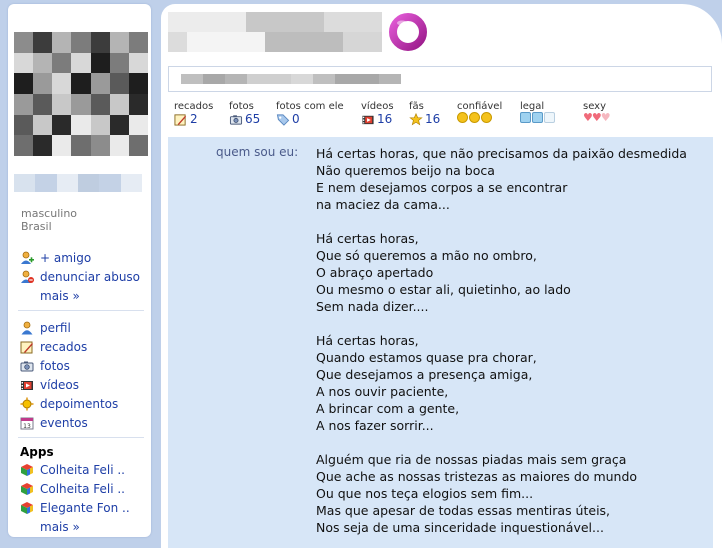 The height and width of the screenshot is (548, 722). Describe the element at coordinates (310, 113) in the screenshot. I see `stat-fotos-com-ele: fotos com ele 0` at that location.